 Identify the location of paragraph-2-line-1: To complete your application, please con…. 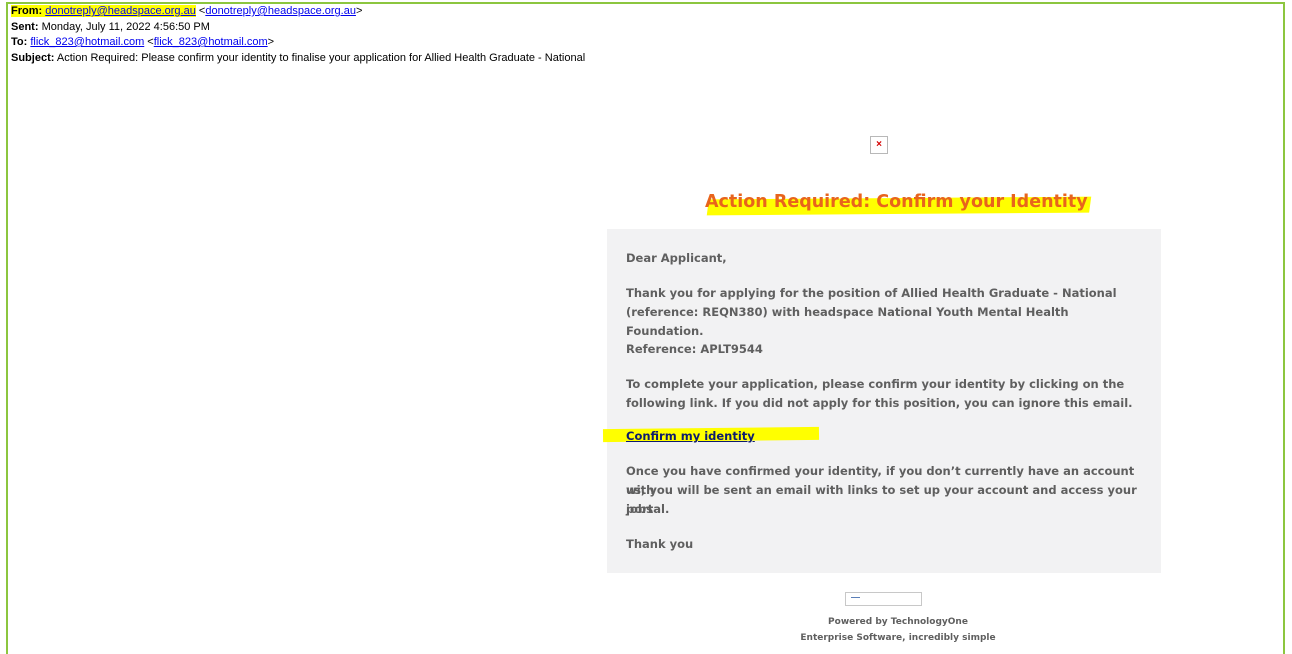
(875, 384).